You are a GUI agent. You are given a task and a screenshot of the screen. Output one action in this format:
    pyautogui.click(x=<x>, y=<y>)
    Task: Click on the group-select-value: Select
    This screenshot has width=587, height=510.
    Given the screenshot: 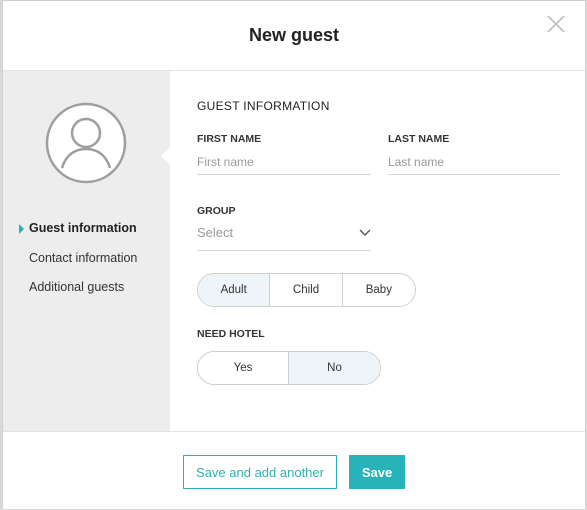 What is the action you would take?
    pyautogui.click(x=215, y=232)
    